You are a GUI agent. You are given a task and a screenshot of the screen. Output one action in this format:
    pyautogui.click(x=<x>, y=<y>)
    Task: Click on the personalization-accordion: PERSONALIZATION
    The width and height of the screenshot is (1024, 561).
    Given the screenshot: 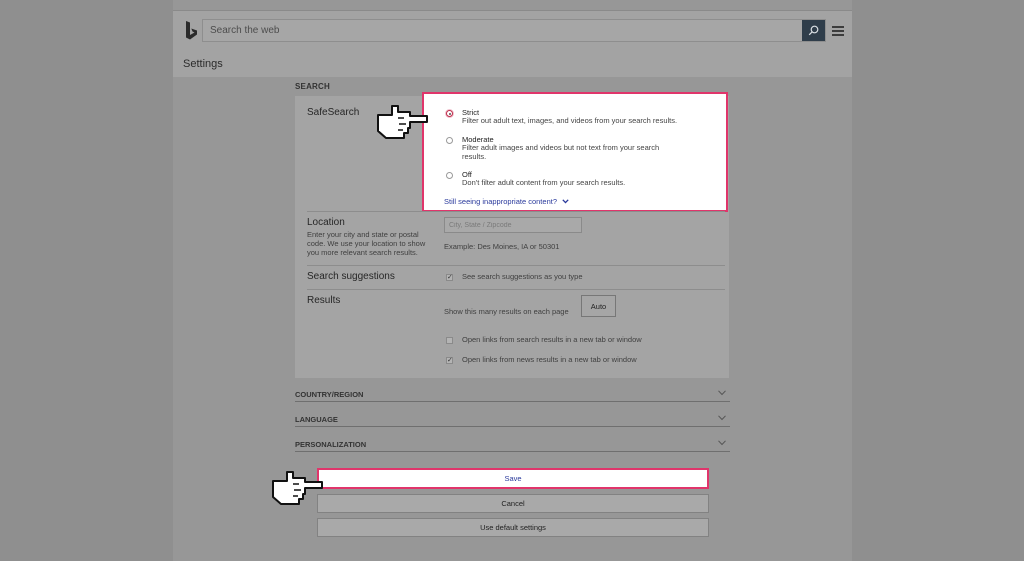 What is the action you would take?
    pyautogui.click(x=512, y=444)
    